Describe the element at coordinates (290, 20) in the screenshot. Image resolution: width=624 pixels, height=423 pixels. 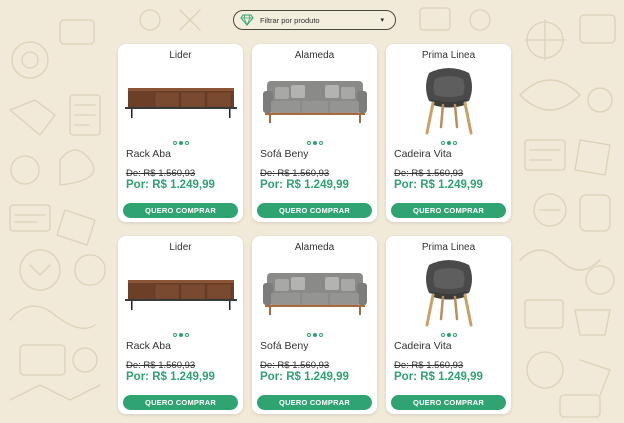
I see `filter-dropdown-label: Filtrar por produto` at that location.